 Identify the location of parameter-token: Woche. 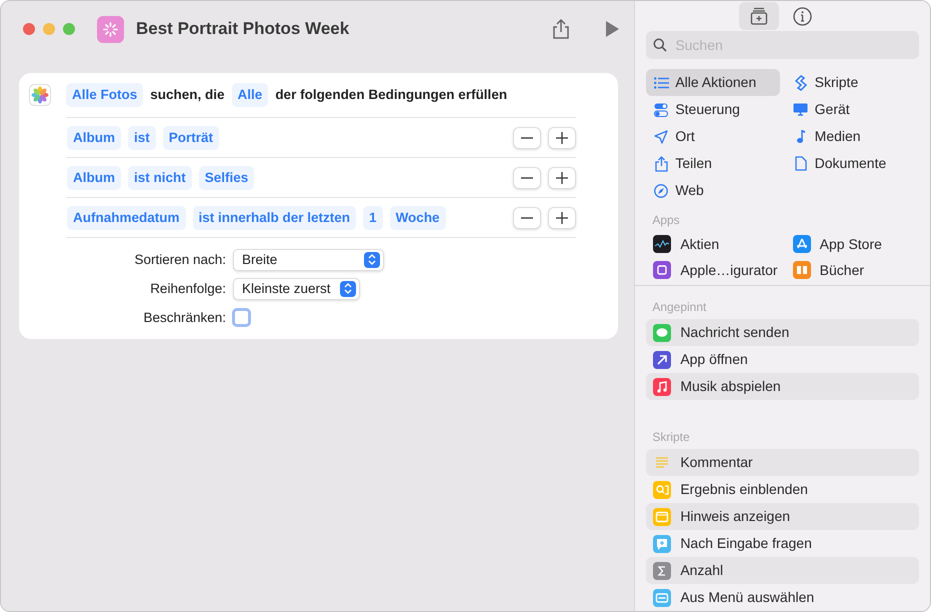
(418, 218).